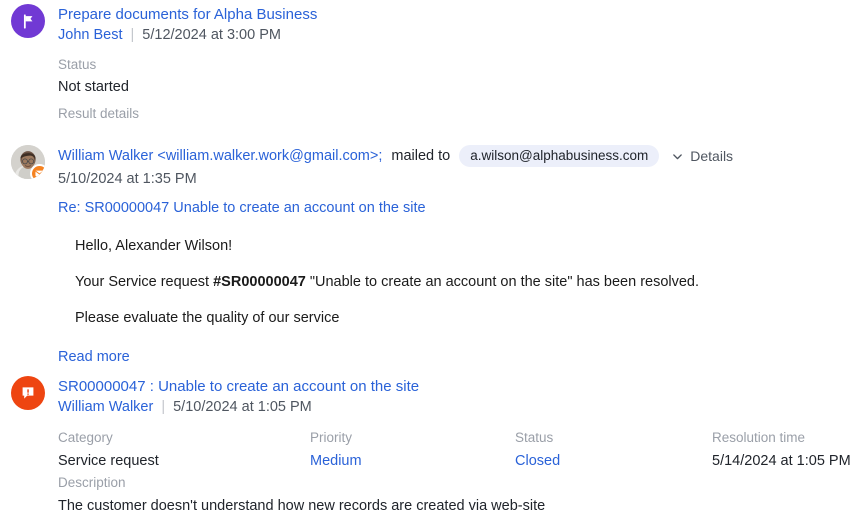 The width and height of the screenshot is (858, 522). What do you see at coordinates (678, 156) in the screenshot?
I see `chevron-down-icon` at bounding box center [678, 156].